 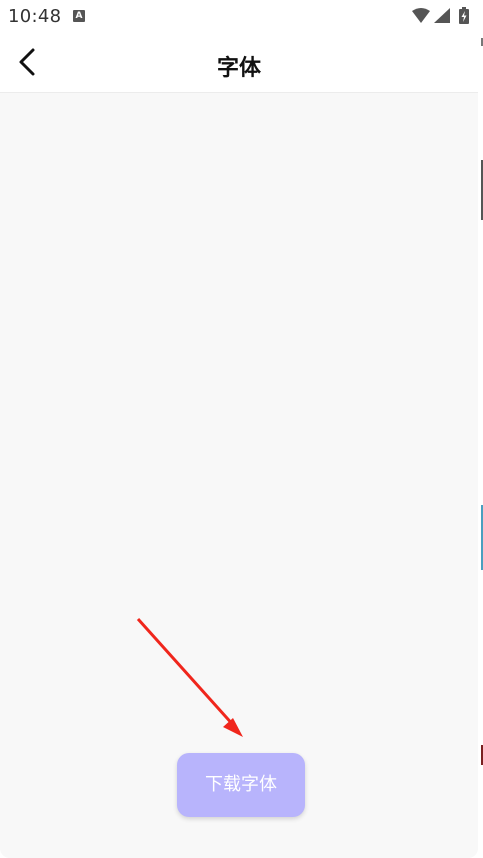 I want to click on status-icons, so click(x=440, y=15).